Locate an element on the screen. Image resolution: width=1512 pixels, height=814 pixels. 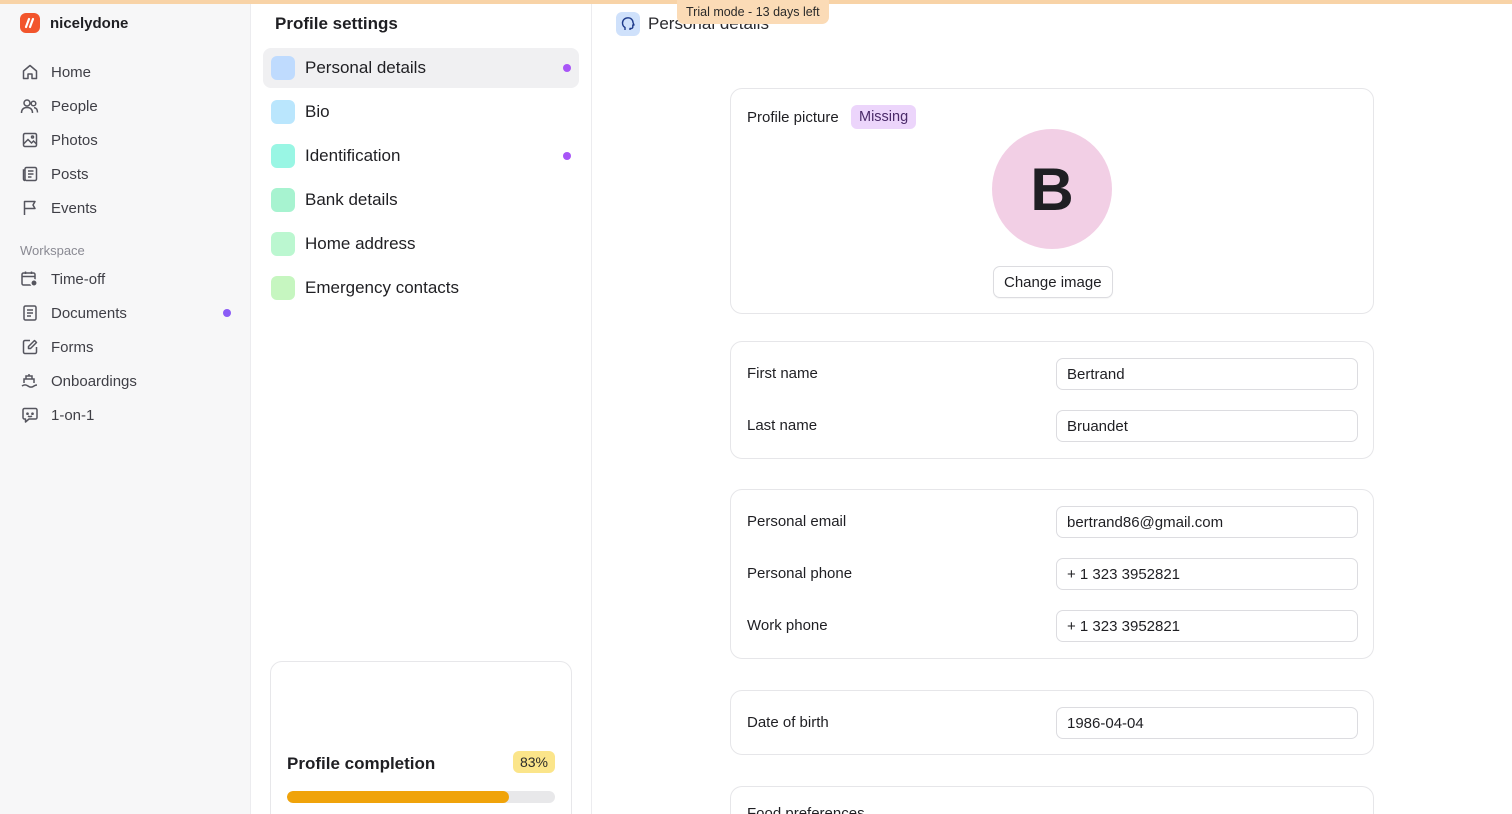
completion-progress-fill is located at coordinates (398, 797).